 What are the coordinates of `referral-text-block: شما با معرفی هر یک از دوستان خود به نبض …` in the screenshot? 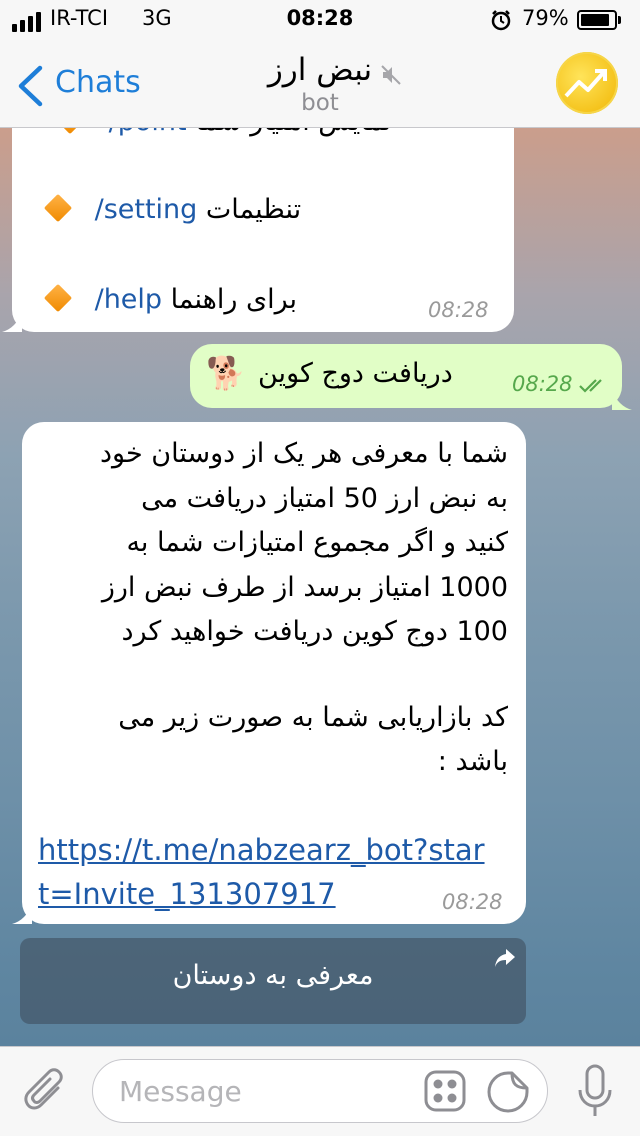 It's located at (273, 543).